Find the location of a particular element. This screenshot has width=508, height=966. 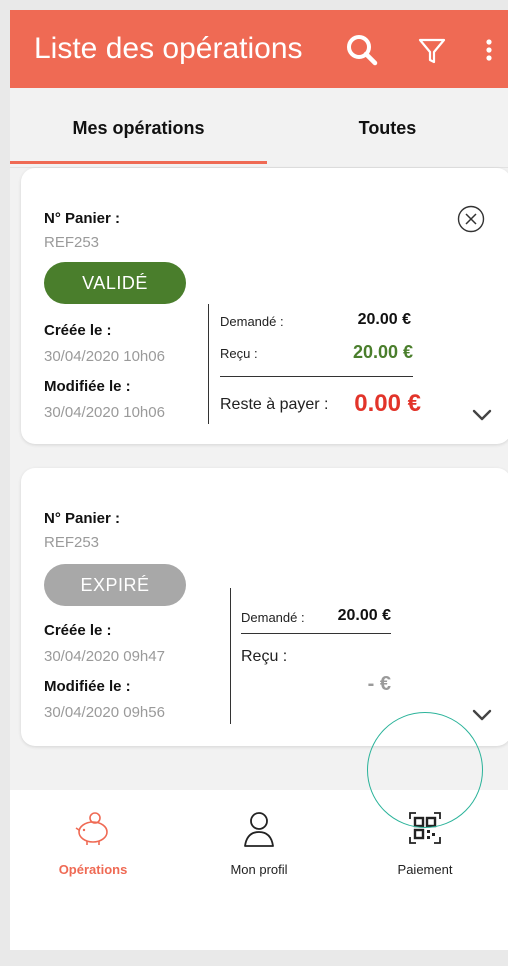

user-icon is located at coordinates (259, 829).